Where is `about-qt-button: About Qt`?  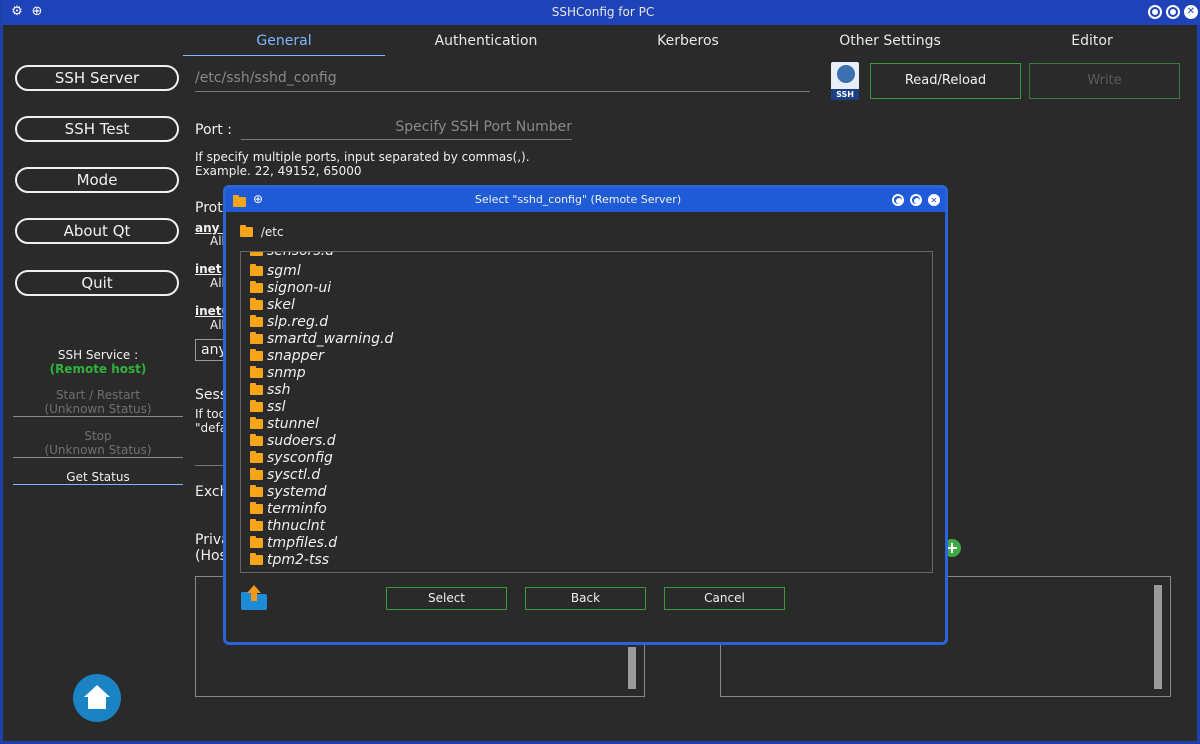 about-qt-button: About Qt is located at coordinates (97, 231).